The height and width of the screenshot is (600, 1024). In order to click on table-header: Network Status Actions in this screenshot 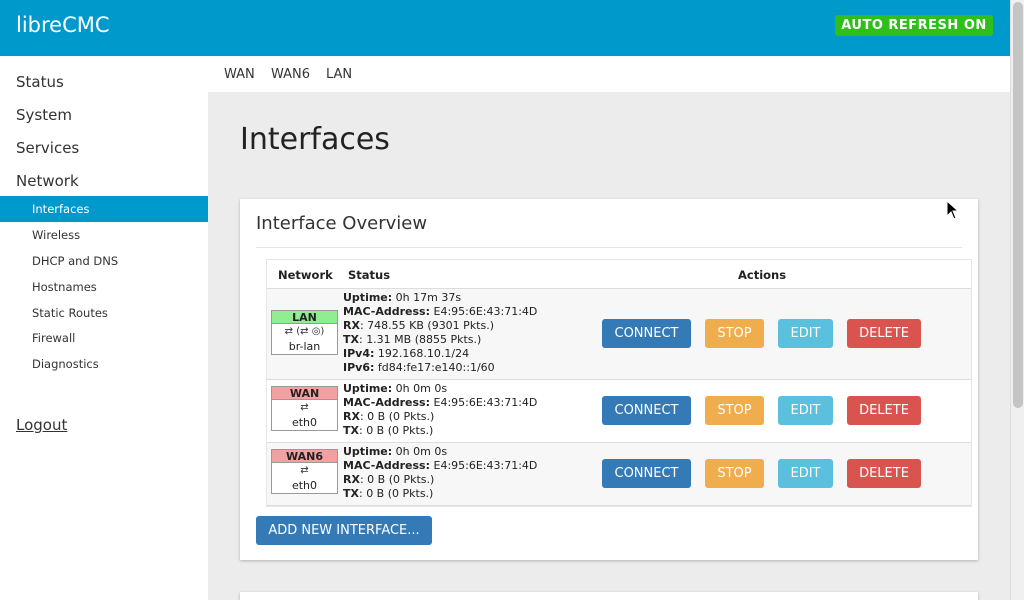, I will do `click(619, 274)`.